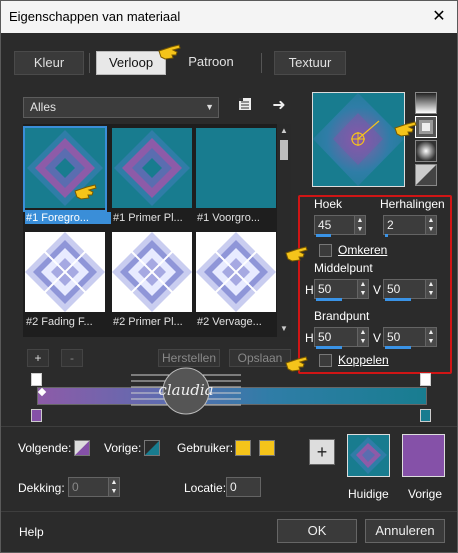 The width and height of the screenshot is (458, 553). What do you see at coordinates (425, 415) in the screenshot?
I see `color-stop-right` at bounding box center [425, 415].